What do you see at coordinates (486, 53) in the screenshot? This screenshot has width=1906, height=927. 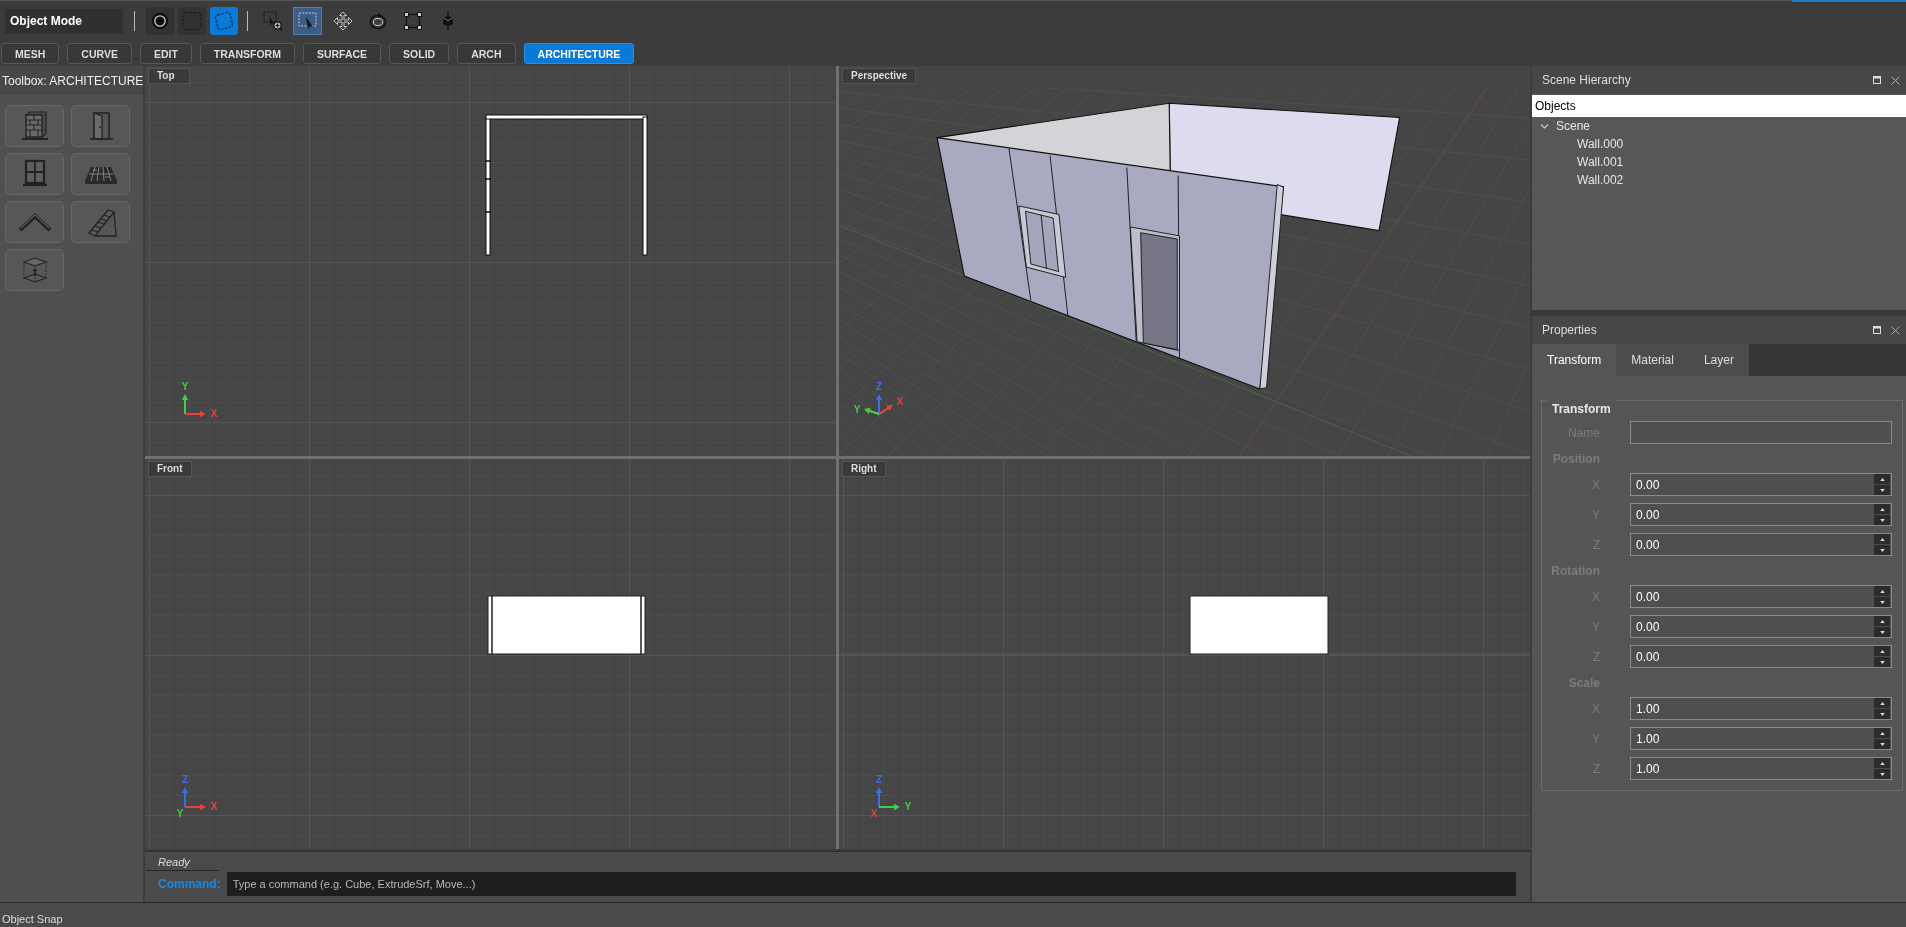 I see `ribbon-tab: ARCH` at bounding box center [486, 53].